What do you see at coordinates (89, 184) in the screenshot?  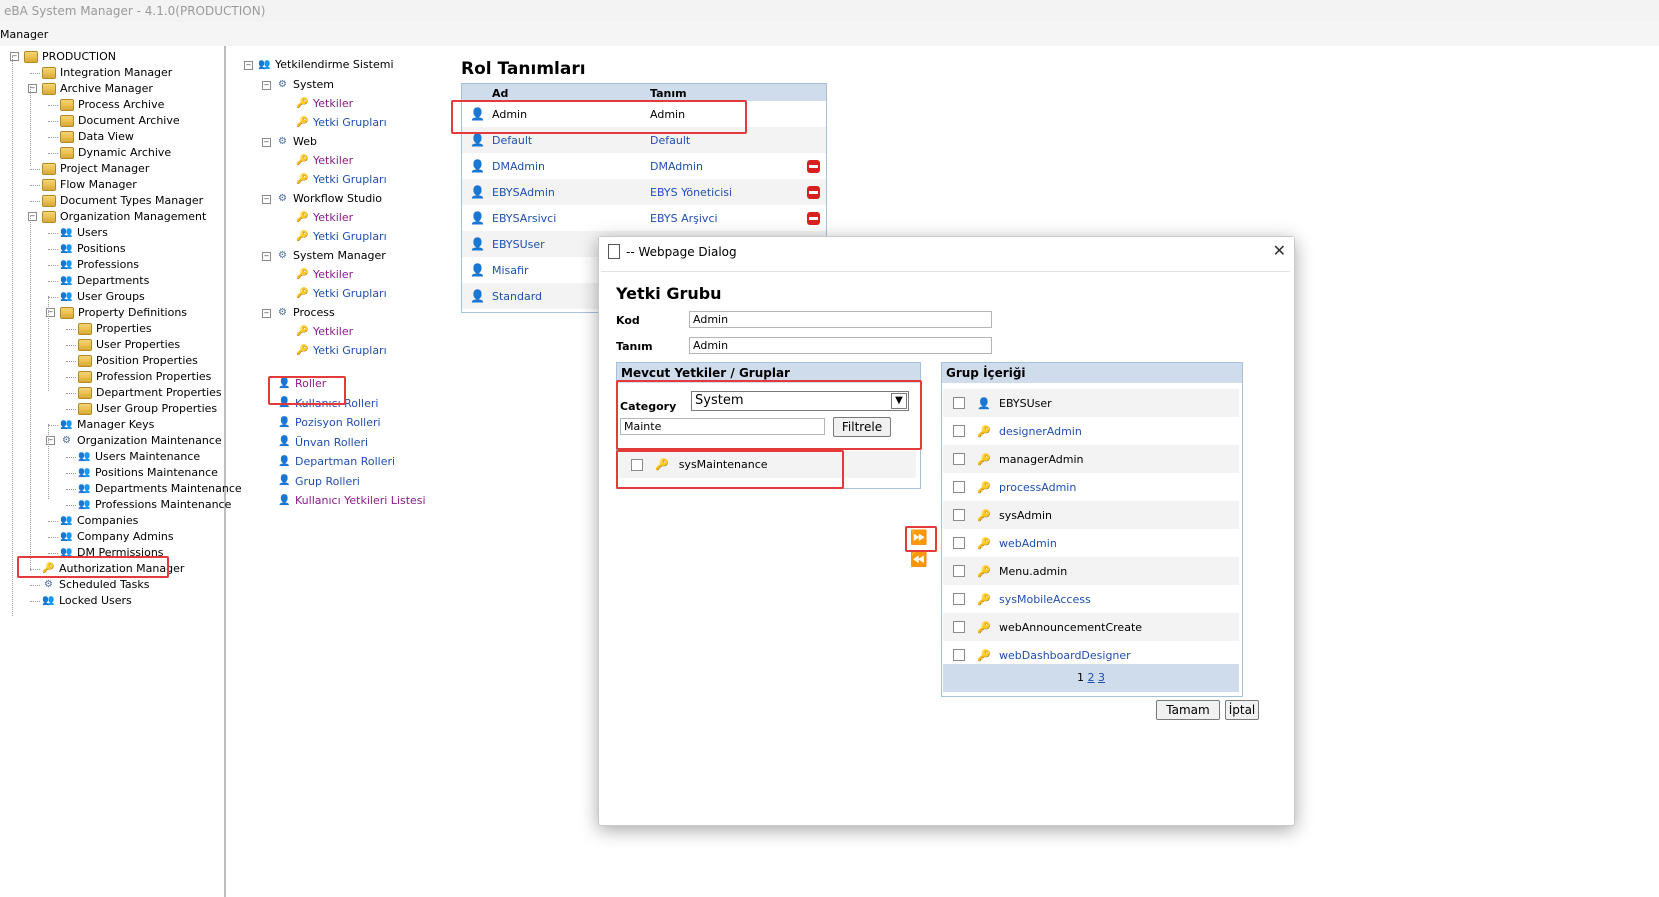 I see `tree-item-flow-manager: Flow Manager` at bounding box center [89, 184].